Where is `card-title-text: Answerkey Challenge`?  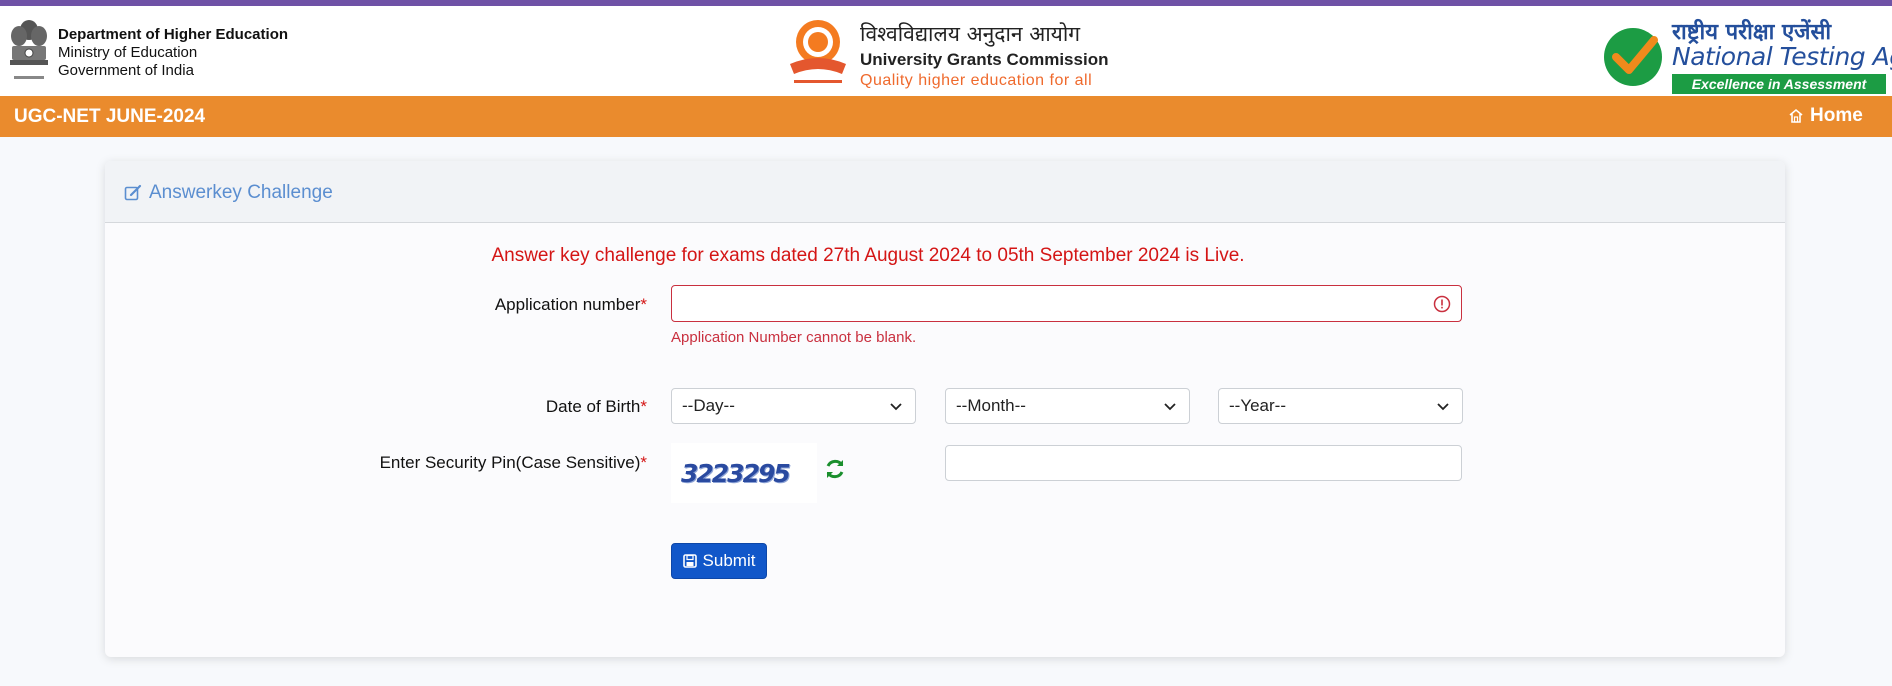 card-title-text: Answerkey Challenge is located at coordinates (241, 192).